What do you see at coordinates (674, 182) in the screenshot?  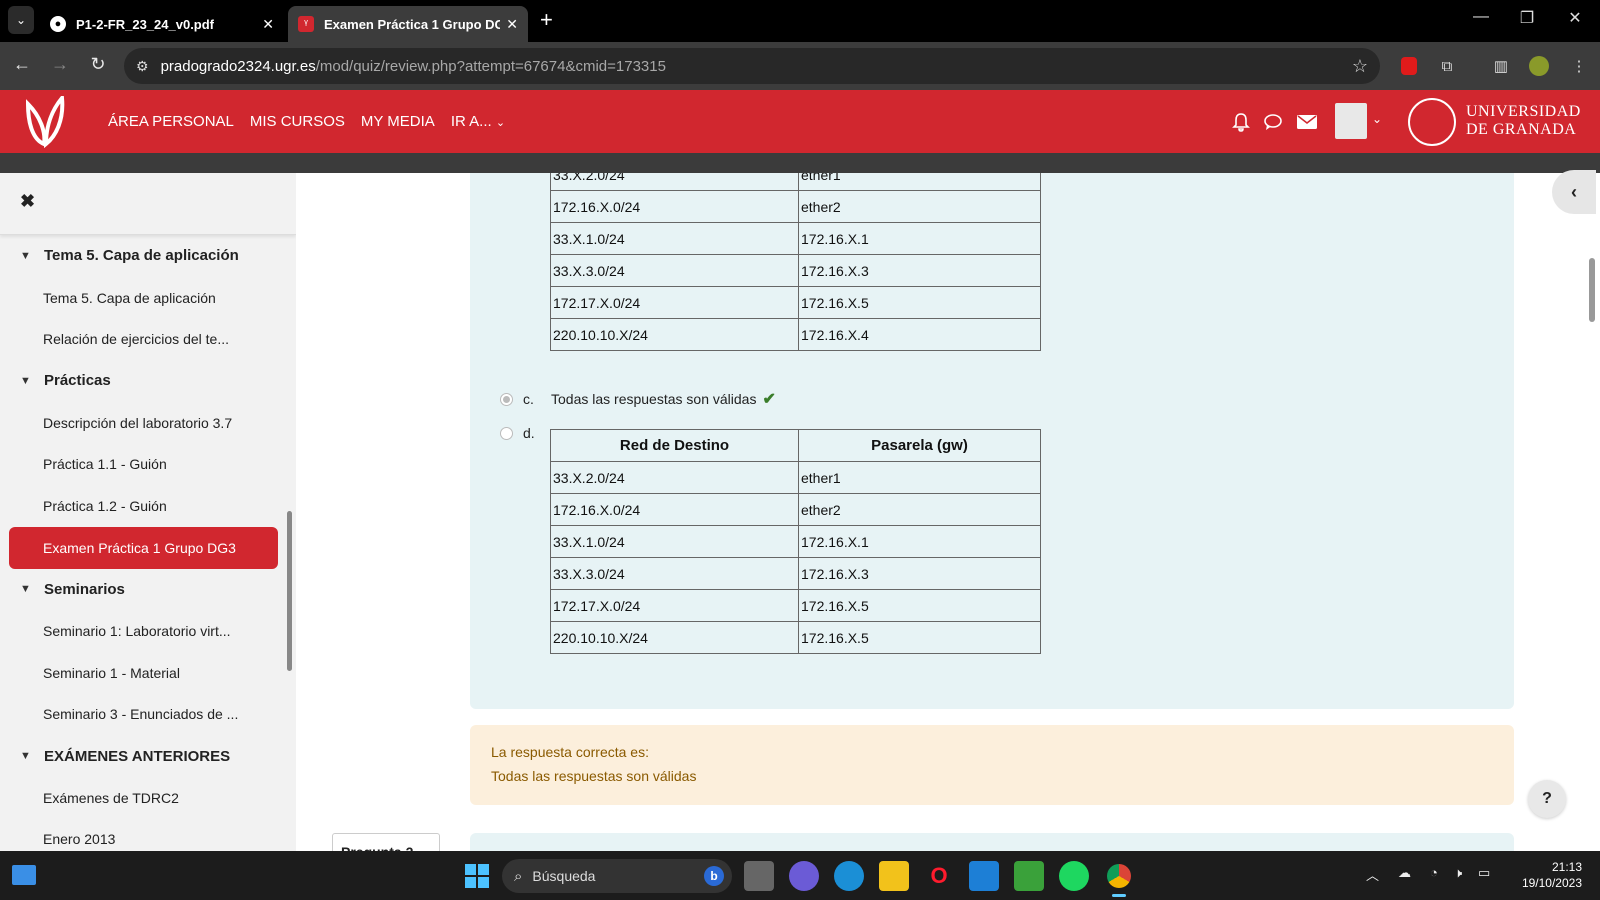 I see `table-cell: 33.X.2.0/24` at bounding box center [674, 182].